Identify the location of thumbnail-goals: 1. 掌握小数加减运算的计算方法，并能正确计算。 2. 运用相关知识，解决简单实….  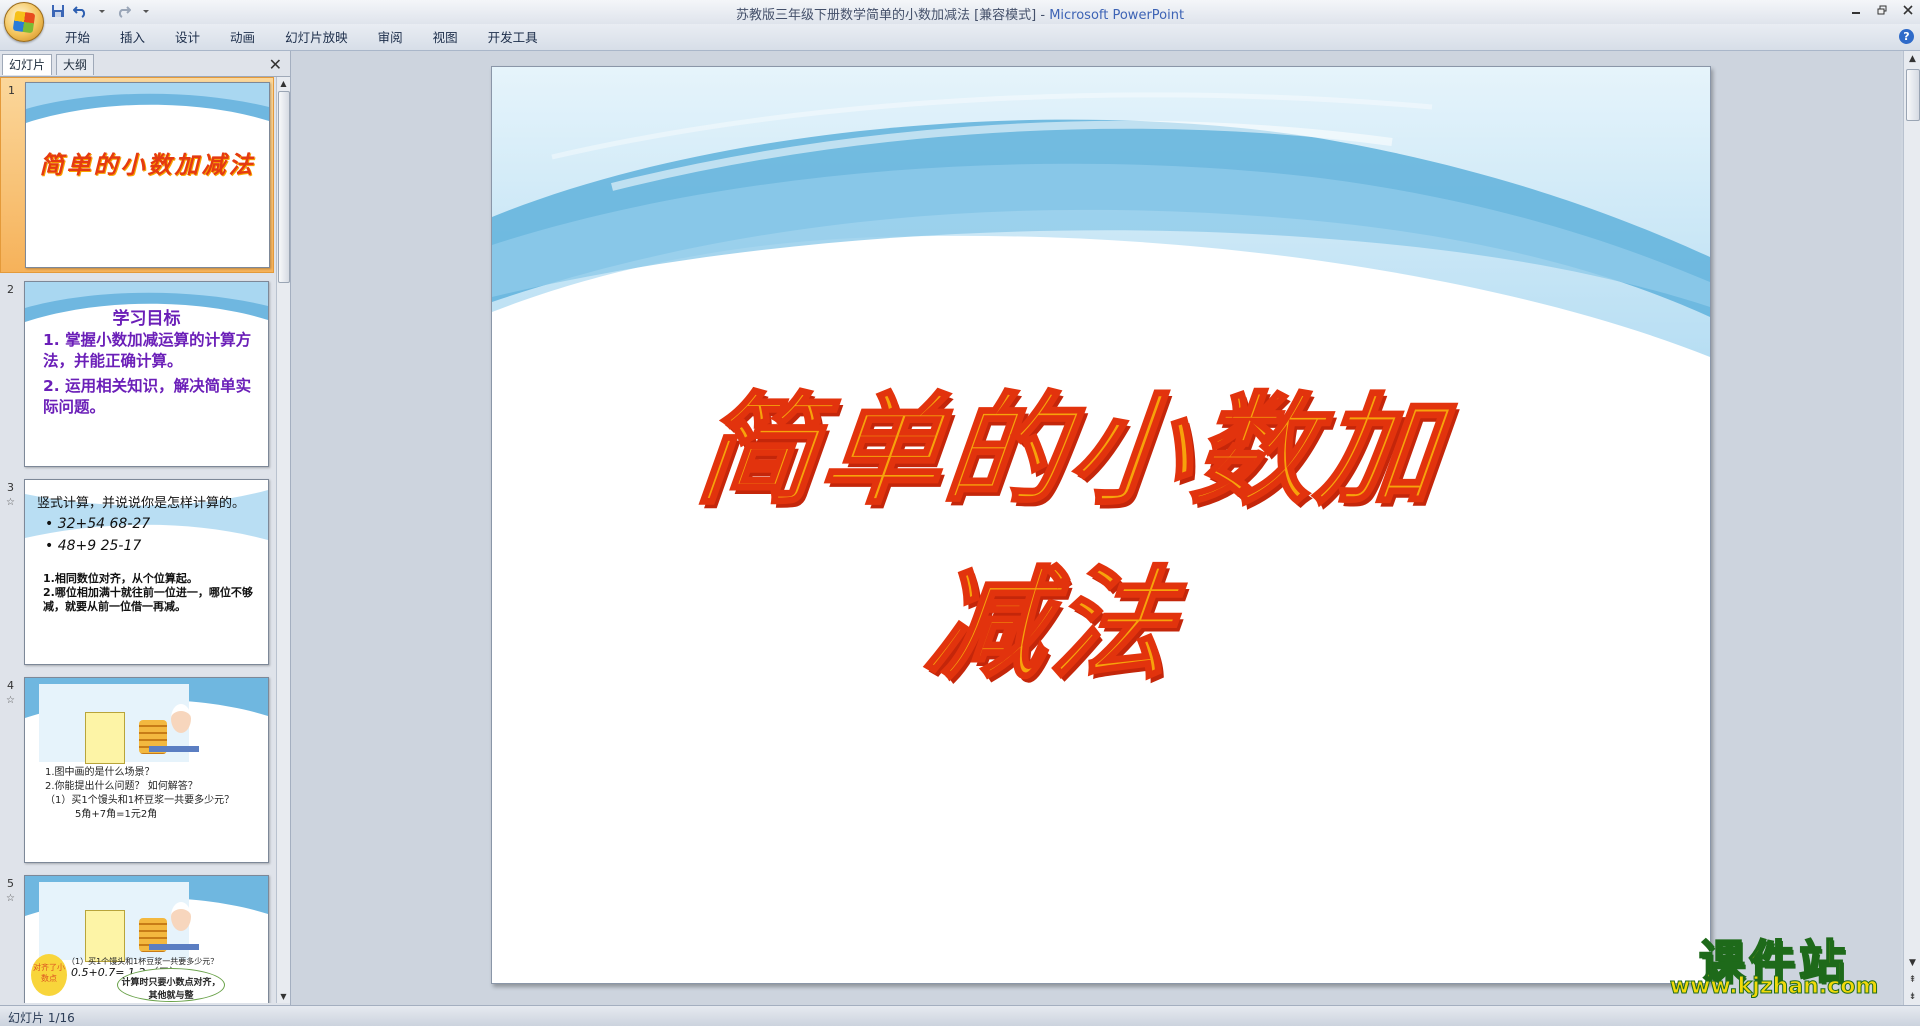
(152, 376).